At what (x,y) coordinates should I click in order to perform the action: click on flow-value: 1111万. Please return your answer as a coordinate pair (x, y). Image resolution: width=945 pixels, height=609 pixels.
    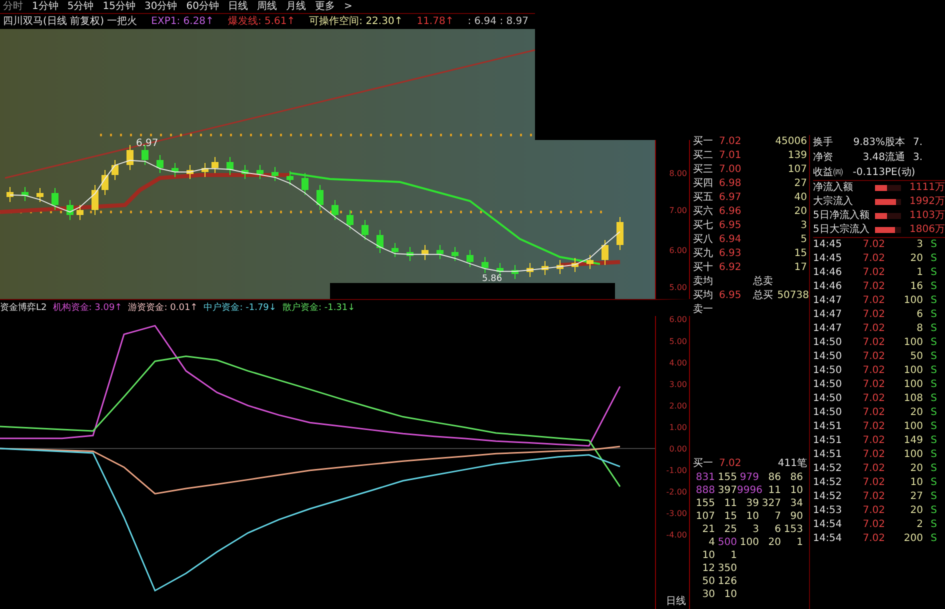
    Looking at the image, I should click on (926, 188).